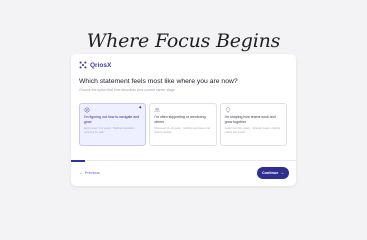 The height and width of the screenshot is (240, 367). Describe the element at coordinates (183, 160) in the screenshot. I see `progress-bar` at that location.